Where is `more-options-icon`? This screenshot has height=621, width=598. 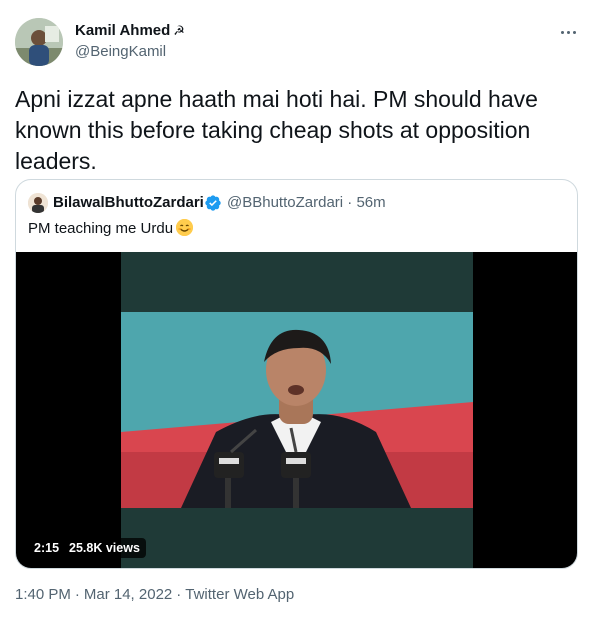
more-options-icon is located at coordinates (568, 32).